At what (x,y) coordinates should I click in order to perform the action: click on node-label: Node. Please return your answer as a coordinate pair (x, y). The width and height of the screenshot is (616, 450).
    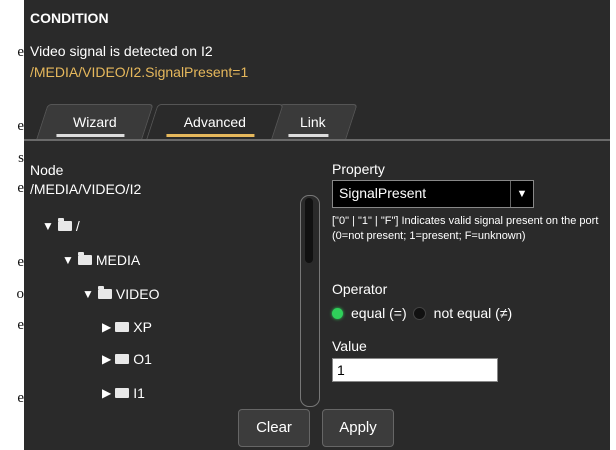
    Looking at the image, I should click on (47, 170).